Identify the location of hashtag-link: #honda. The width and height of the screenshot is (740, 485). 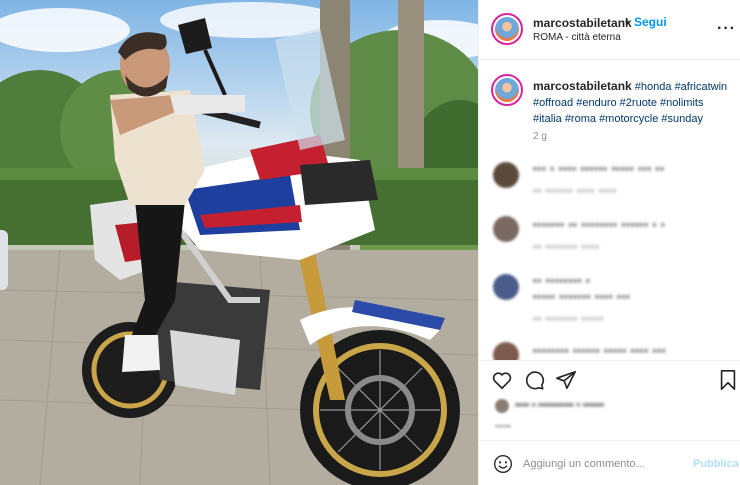
(653, 87).